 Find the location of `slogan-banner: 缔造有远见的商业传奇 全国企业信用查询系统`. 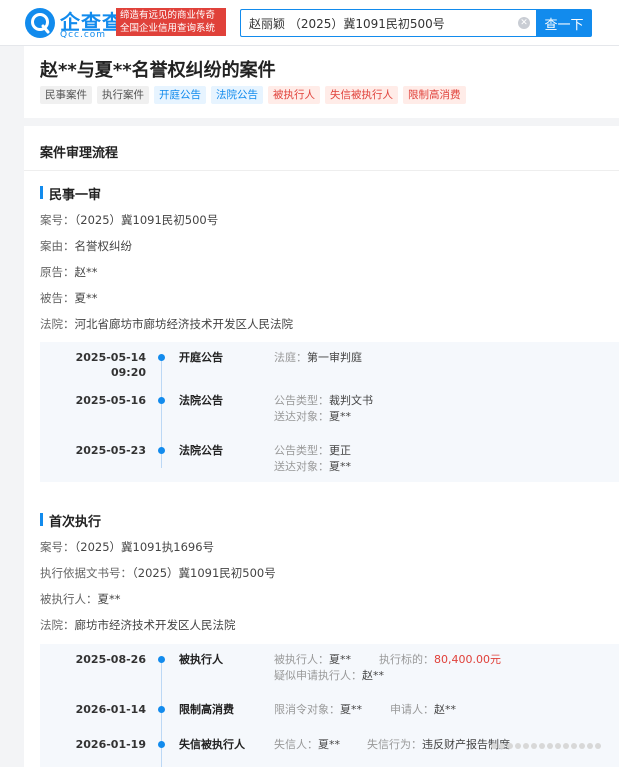

slogan-banner: 缔造有远见的商业传奇 全国企业信用查询系统 is located at coordinates (171, 22).